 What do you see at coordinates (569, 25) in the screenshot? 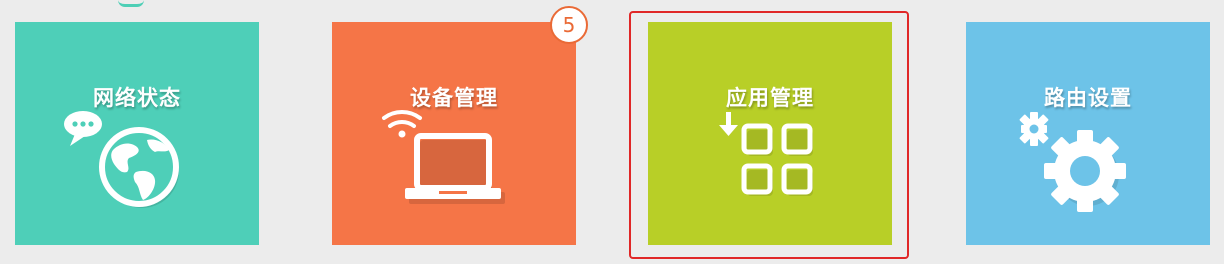
I see `device-count-badge: 5` at bounding box center [569, 25].